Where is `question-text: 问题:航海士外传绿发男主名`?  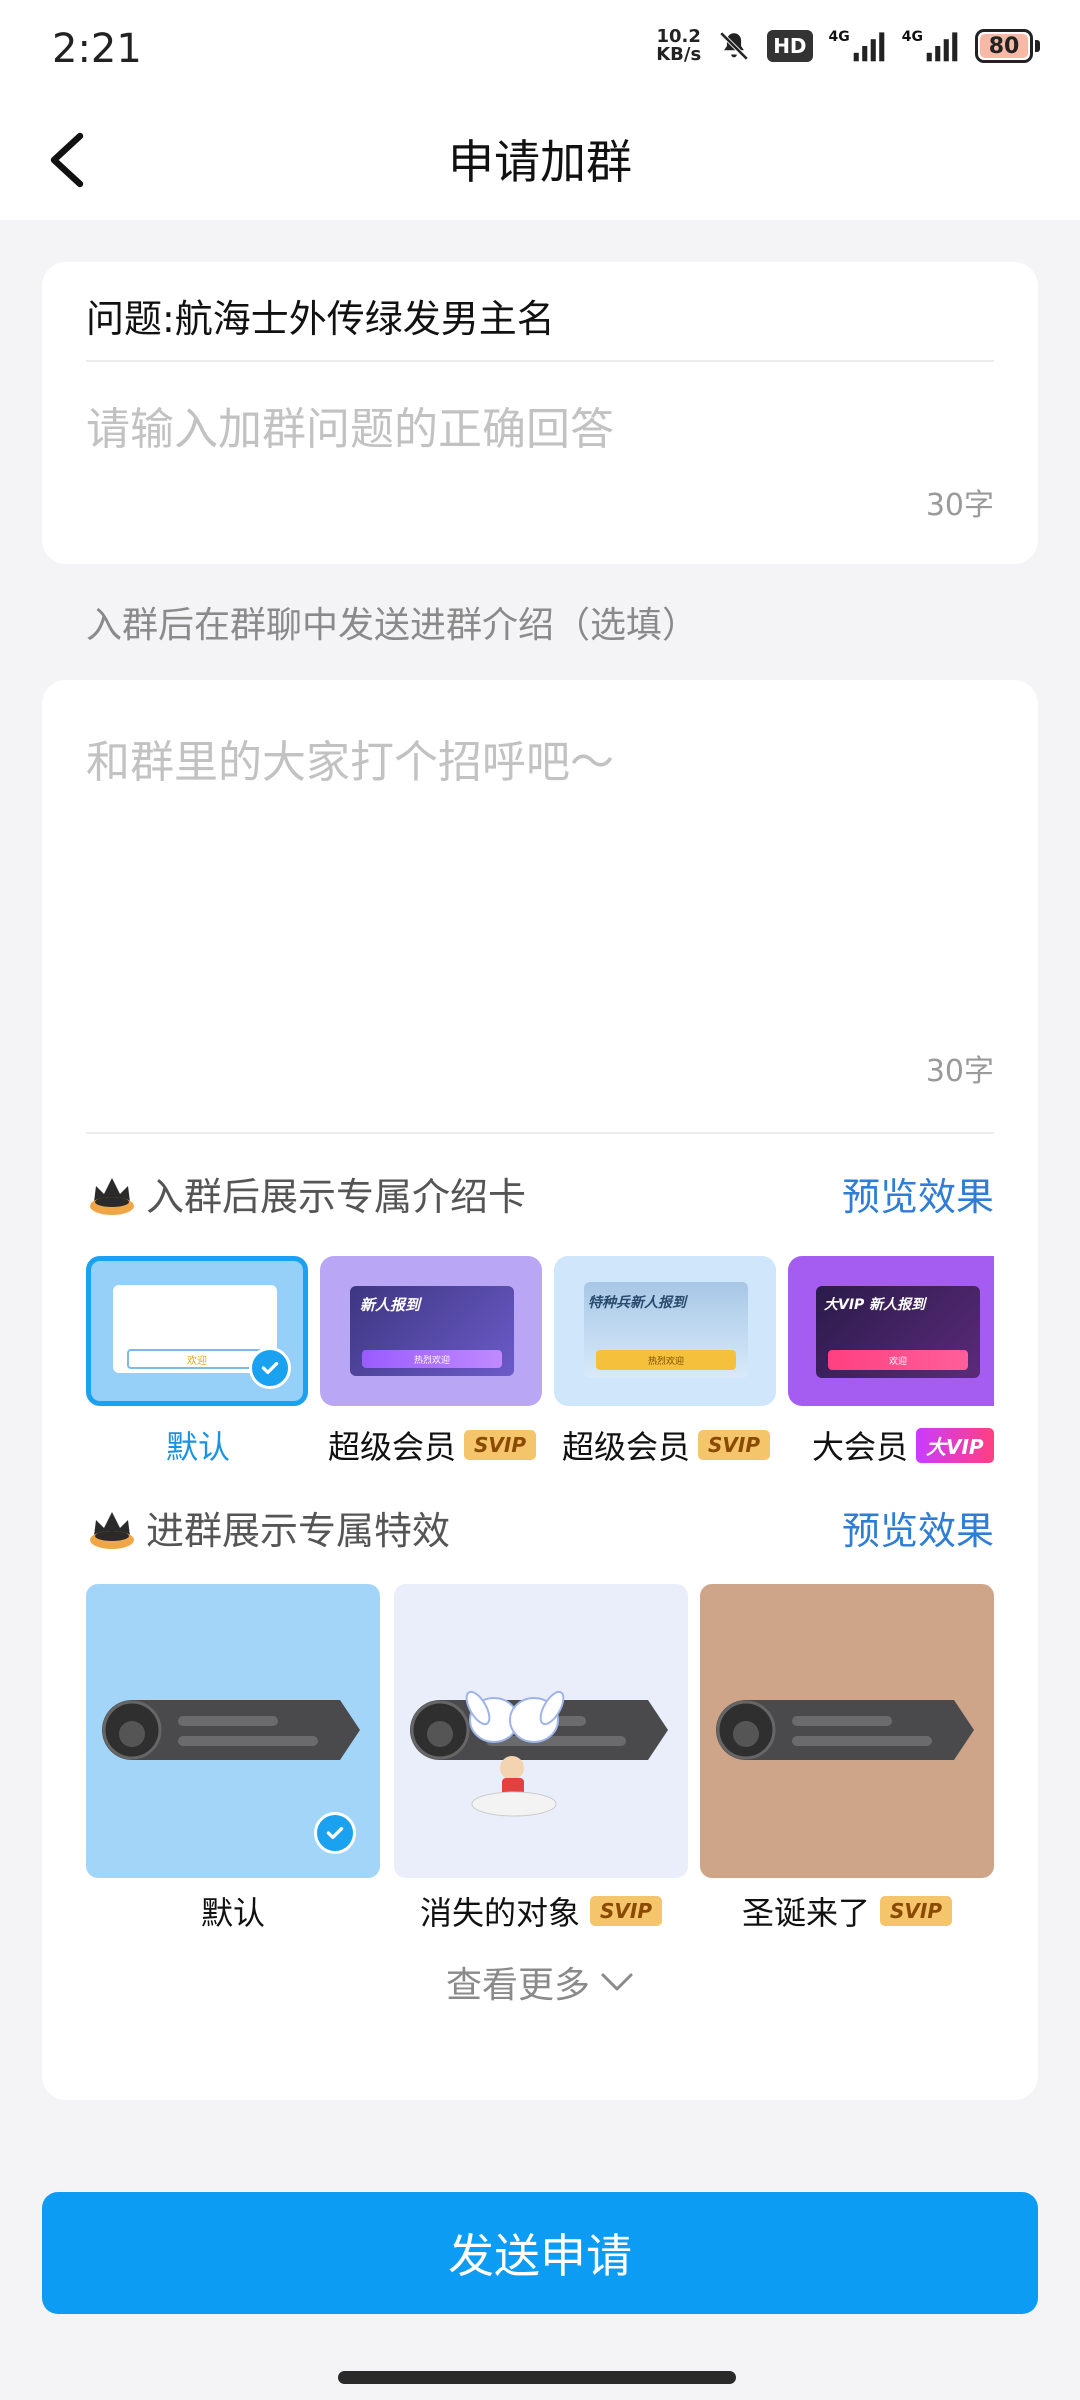
question-text: 问题:航海士外传绿发男主名 is located at coordinates (320, 319).